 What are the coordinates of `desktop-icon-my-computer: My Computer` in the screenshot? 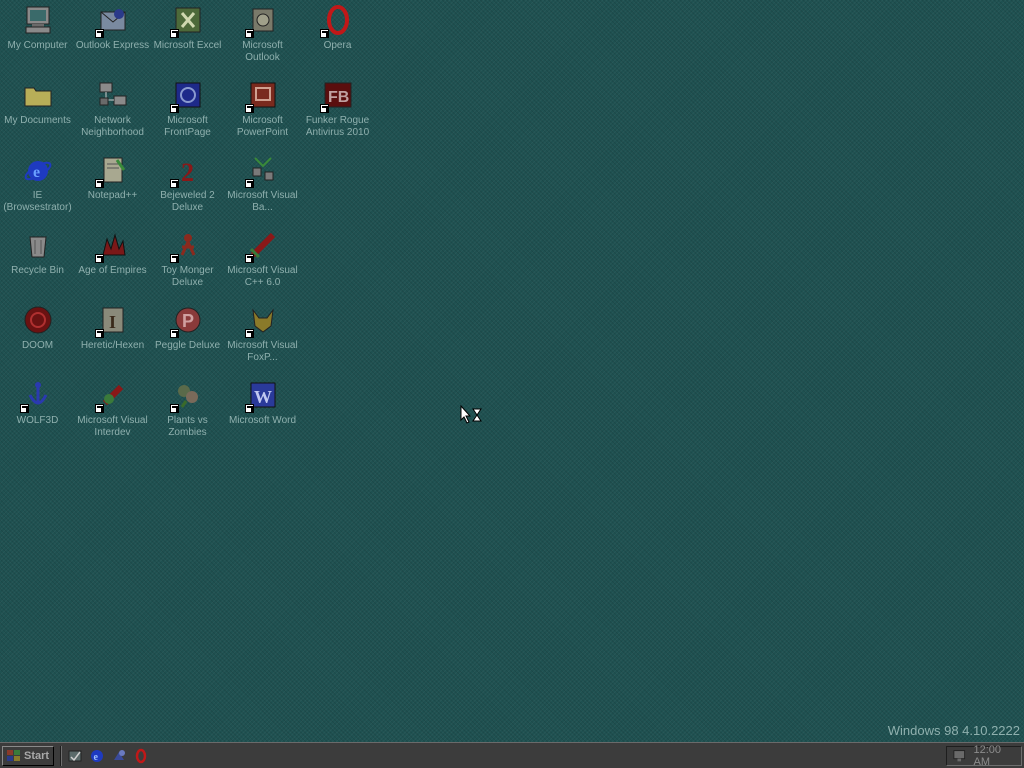 It's located at (37, 37).